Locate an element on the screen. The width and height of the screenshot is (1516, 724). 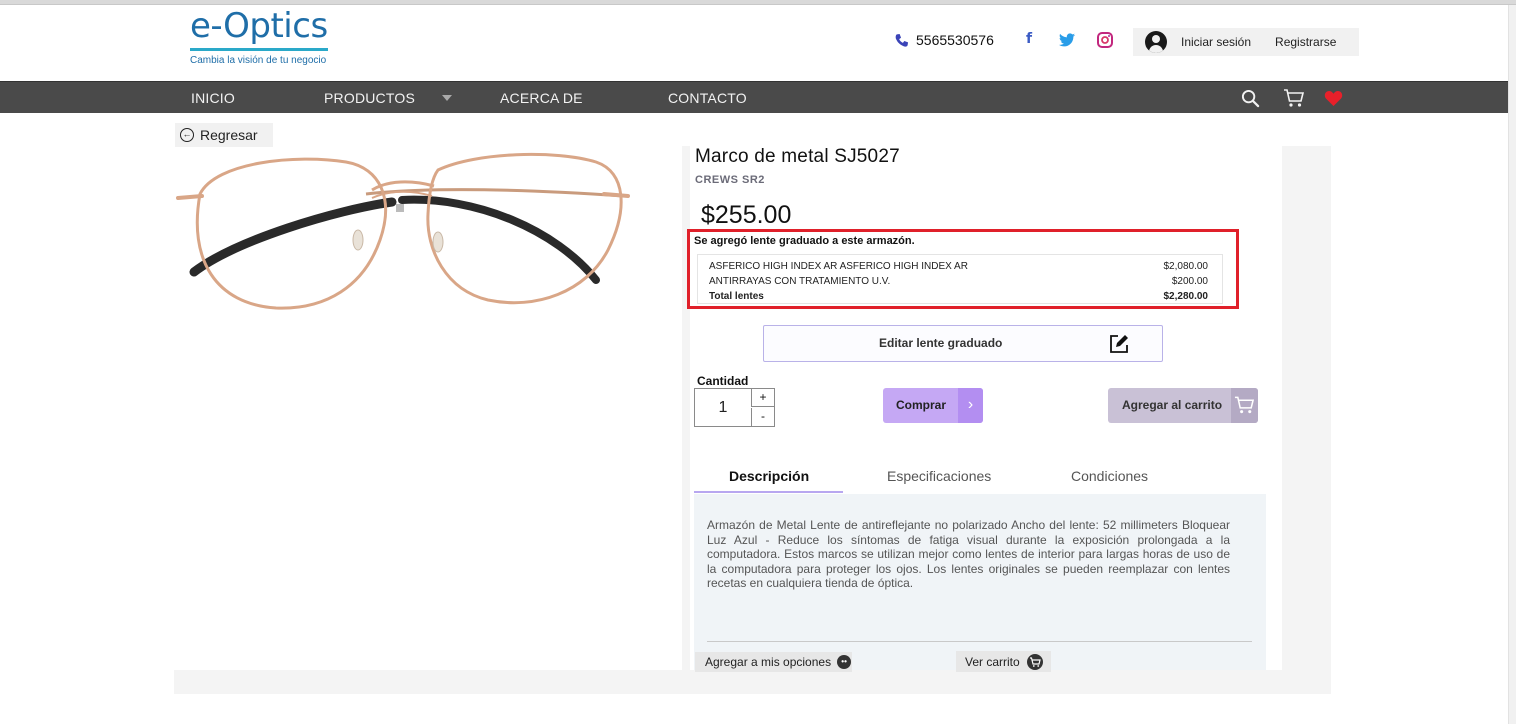
search-icon is located at coordinates (1250, 98).